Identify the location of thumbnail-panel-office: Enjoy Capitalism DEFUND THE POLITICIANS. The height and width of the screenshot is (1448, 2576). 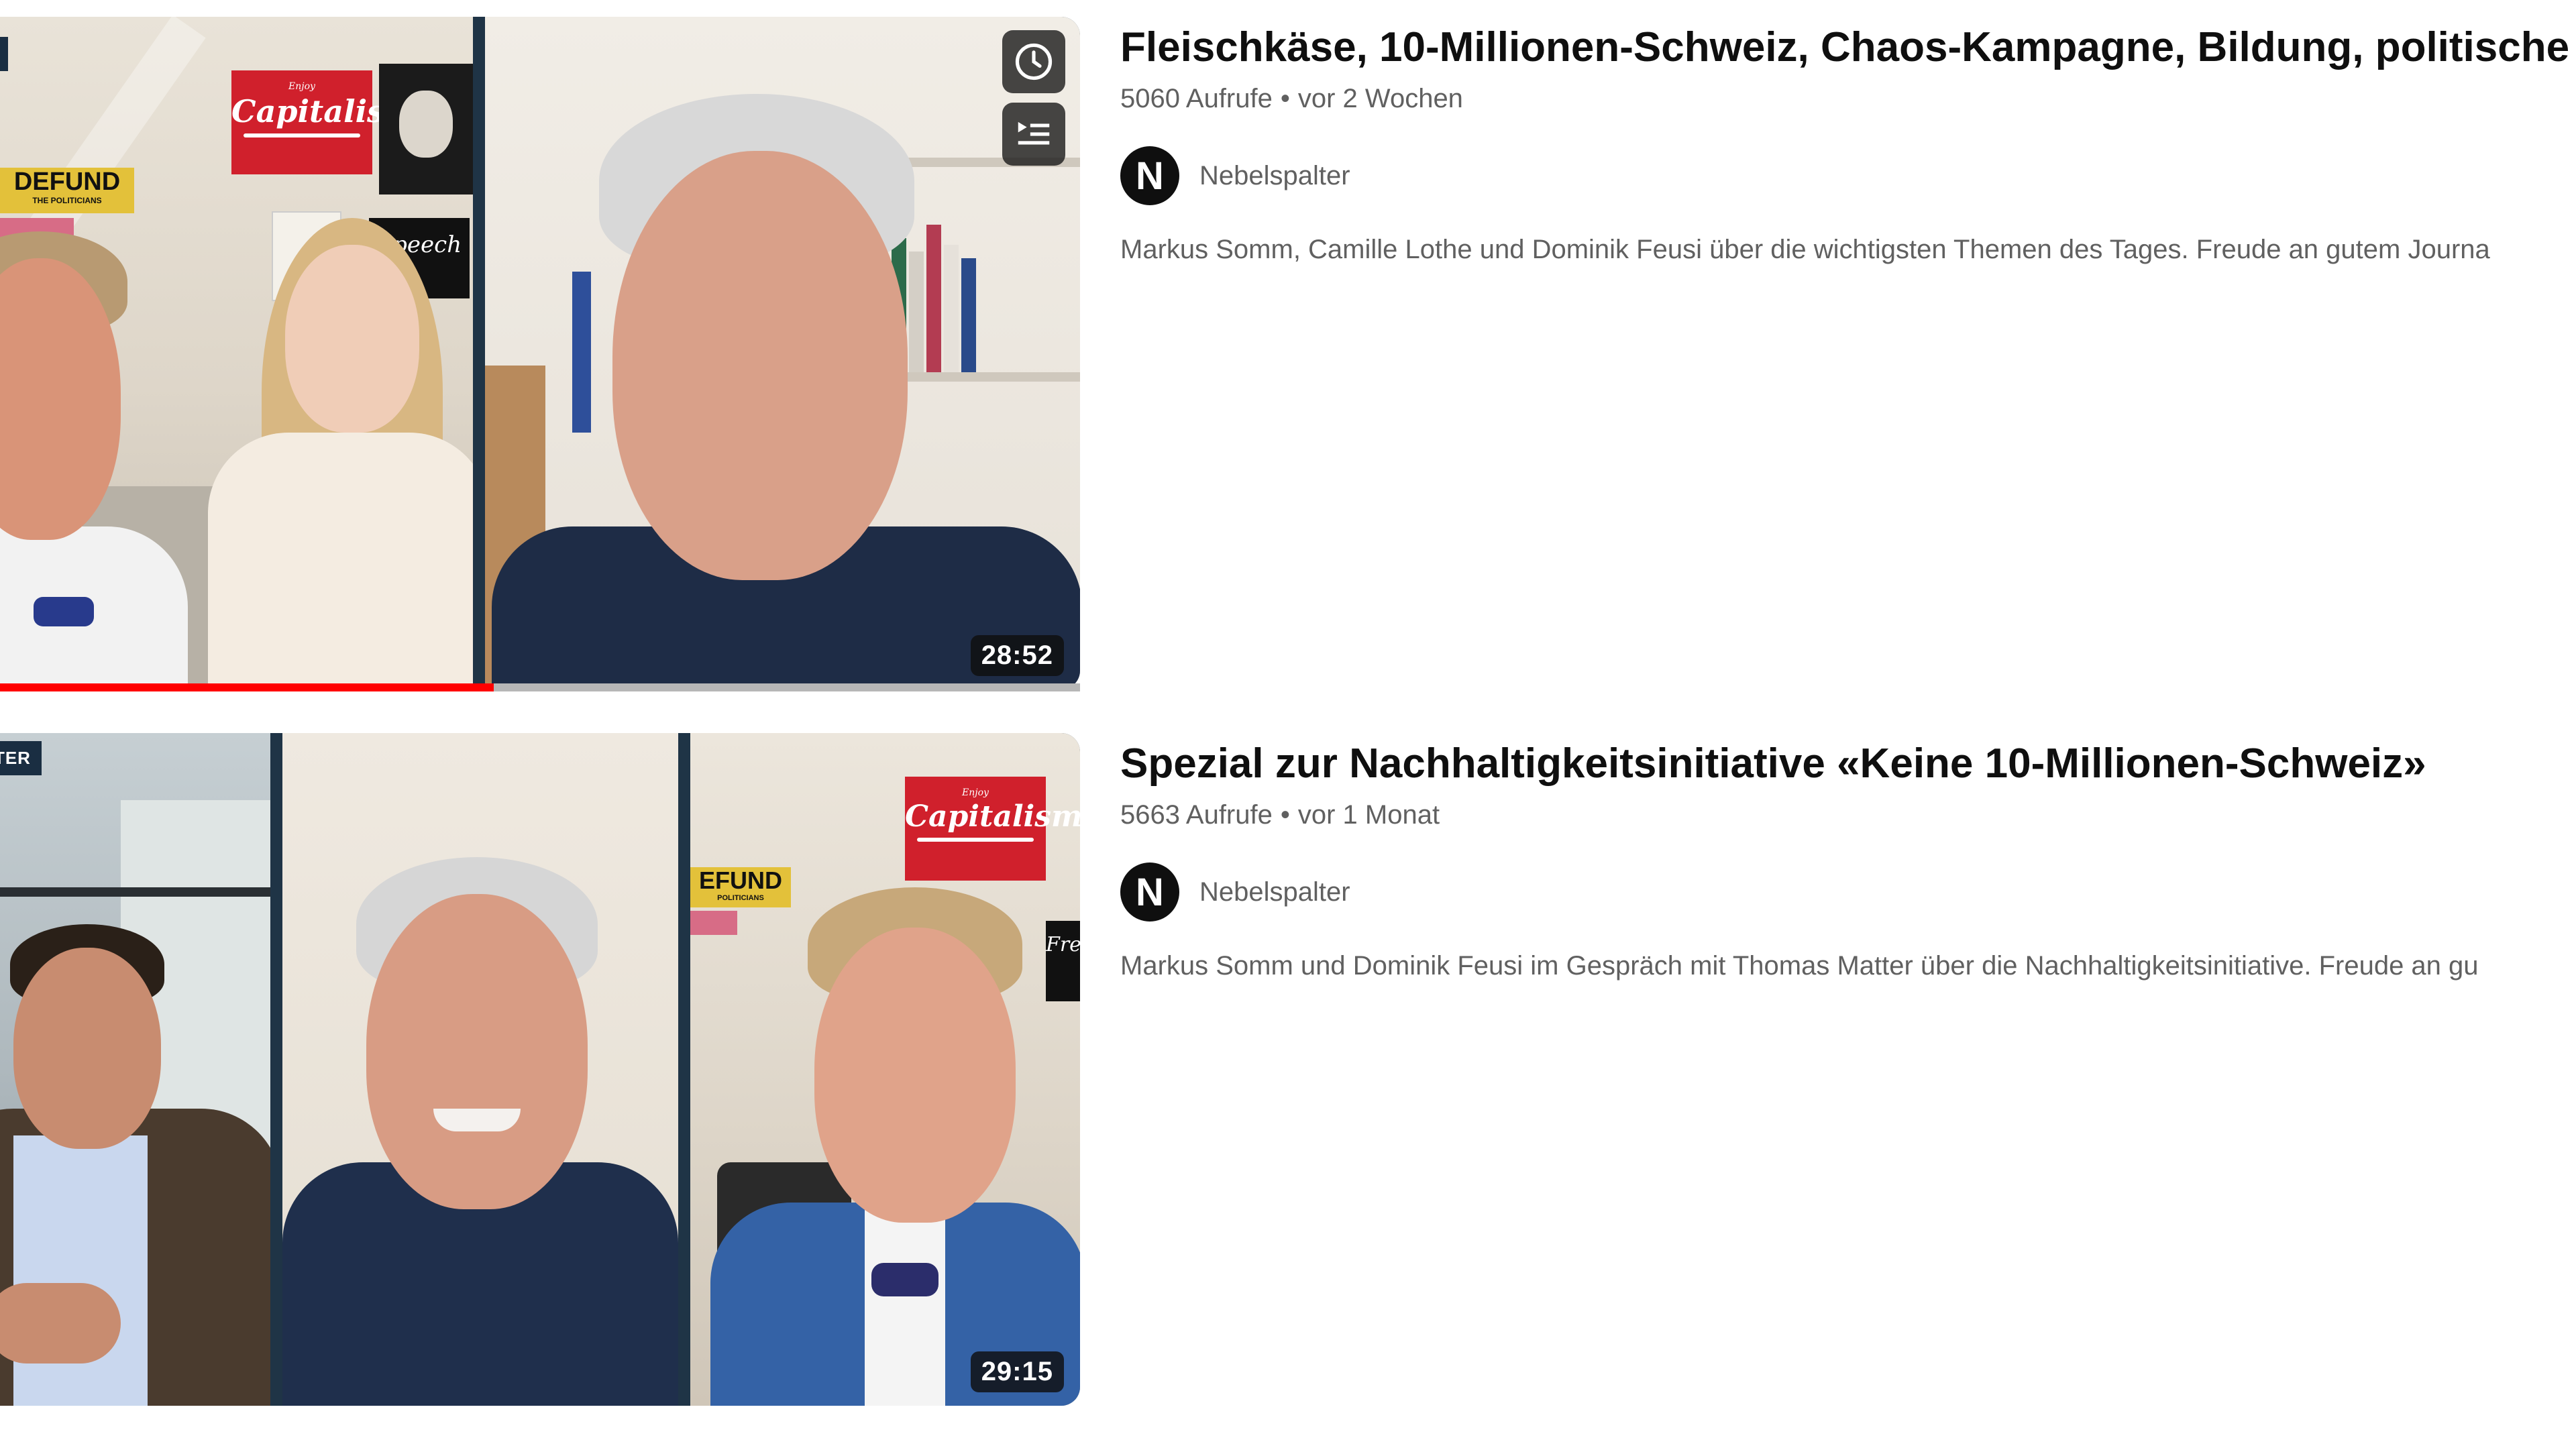
(236, 353).